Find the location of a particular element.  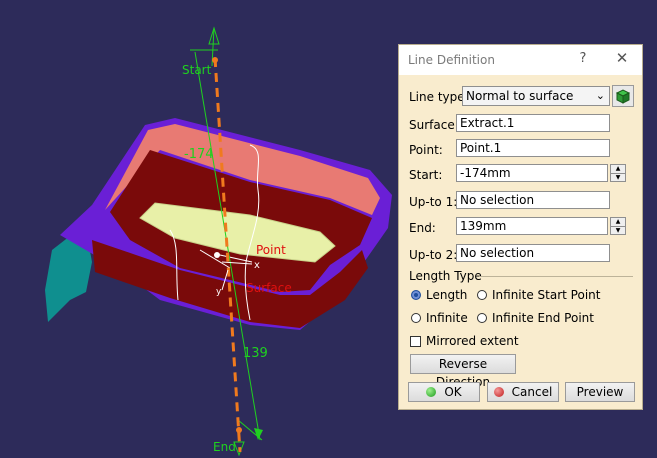

ok-button: OK is located at coordinates (444, 392).